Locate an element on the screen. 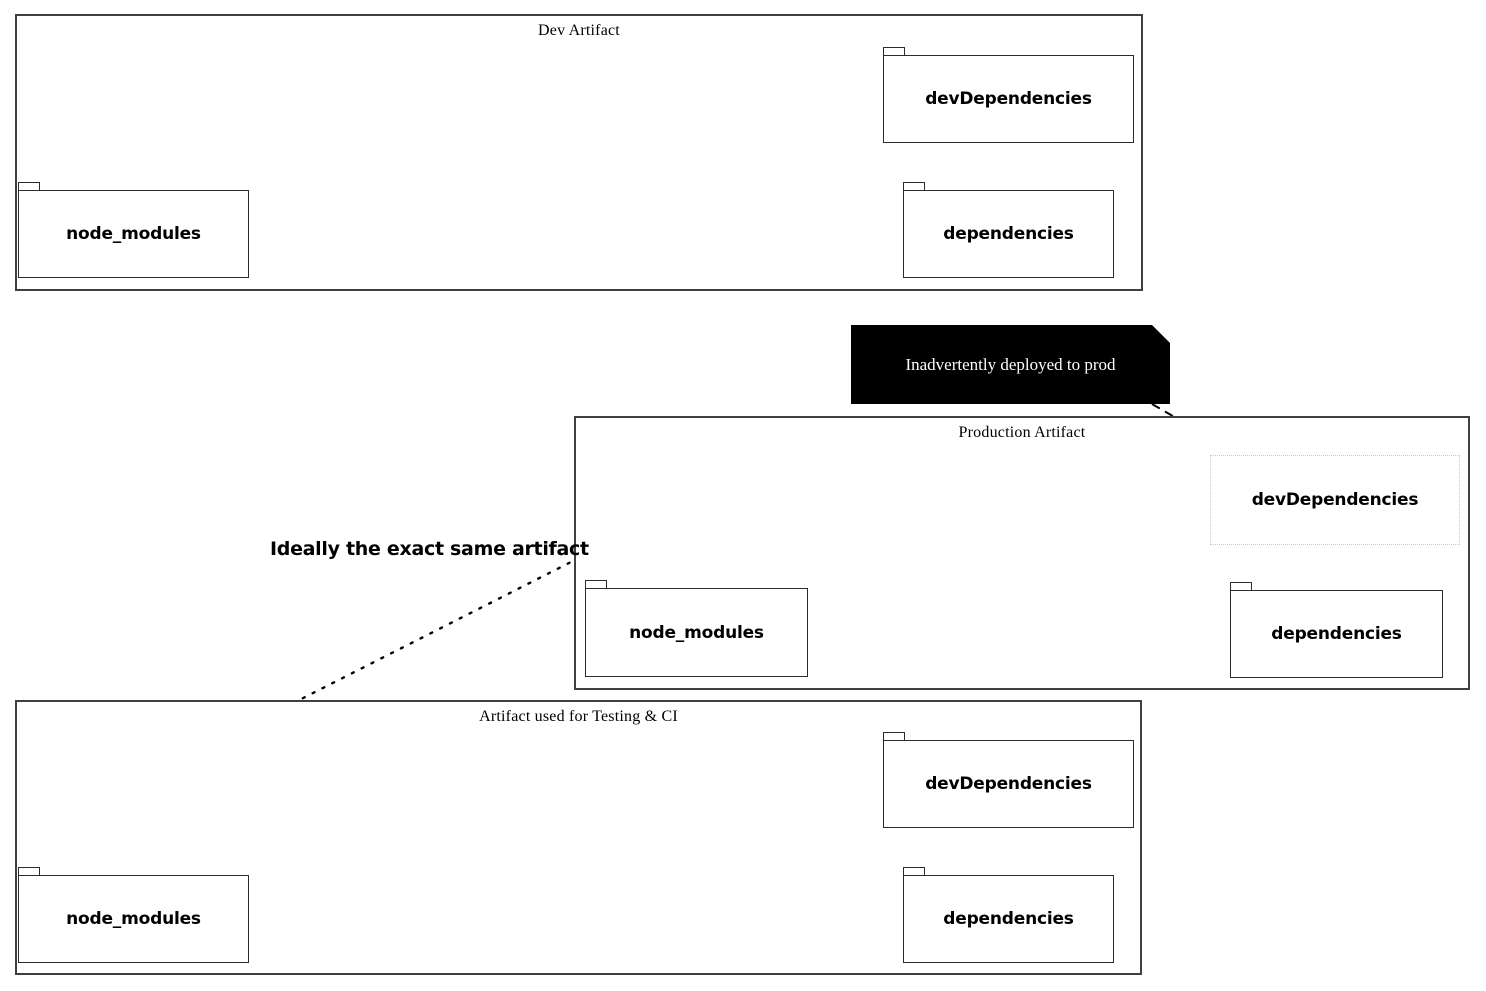 This screenshot has height=991, width=1486. package-dev-dependencies: dependencies is located at coordinates (1008, 230).